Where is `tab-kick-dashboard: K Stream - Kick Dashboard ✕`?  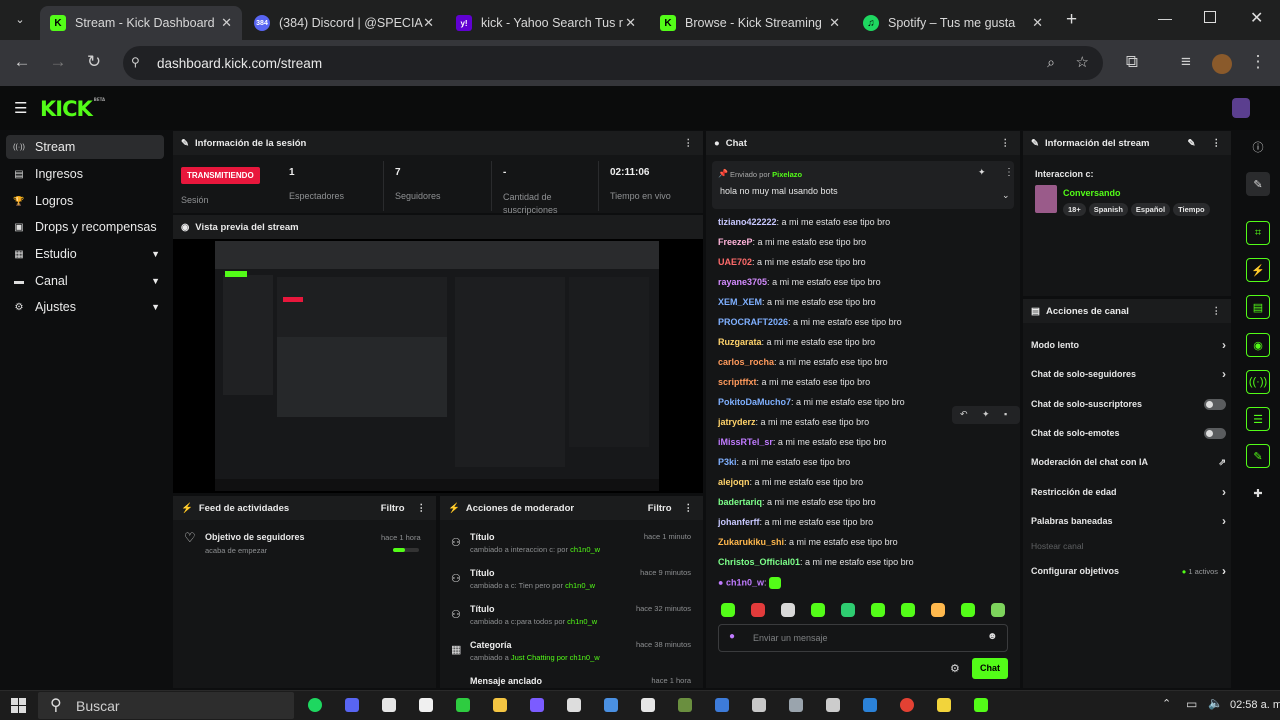
tab-kick-dashboard: K Stream - Kick Dashboard ✕ is located at coordinates (141, 23).